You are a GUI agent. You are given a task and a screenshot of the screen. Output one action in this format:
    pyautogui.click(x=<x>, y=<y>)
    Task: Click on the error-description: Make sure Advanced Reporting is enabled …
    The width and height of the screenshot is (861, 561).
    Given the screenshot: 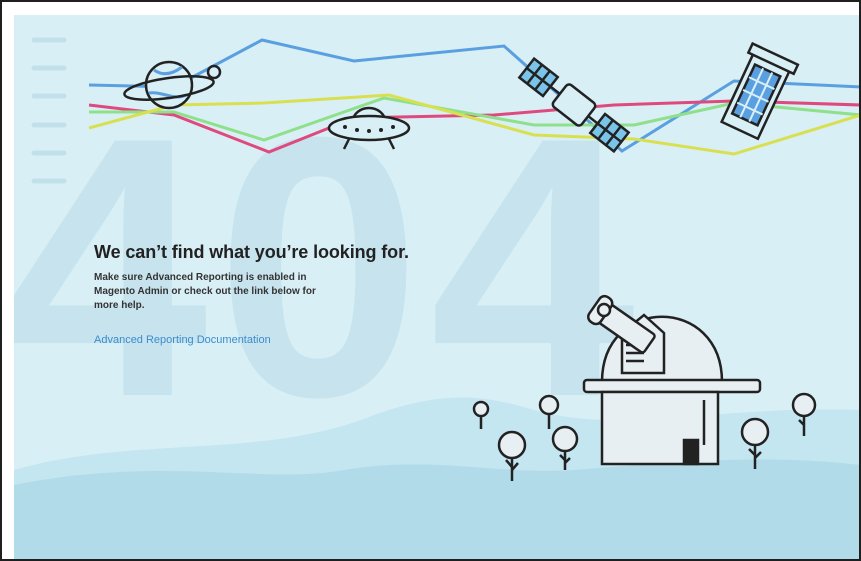 What is the action you would take?
    pyautogui.click(x=205, y=291)
    